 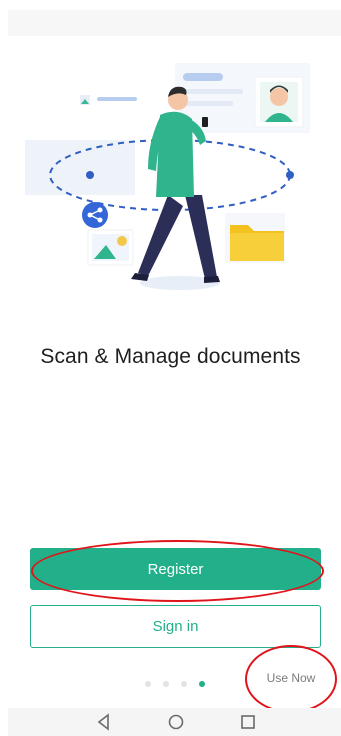 What do you see at coordinates (202, 684) in the screenshot?
I see `page-indicator-dot-active` at bounding box center [202, 684].